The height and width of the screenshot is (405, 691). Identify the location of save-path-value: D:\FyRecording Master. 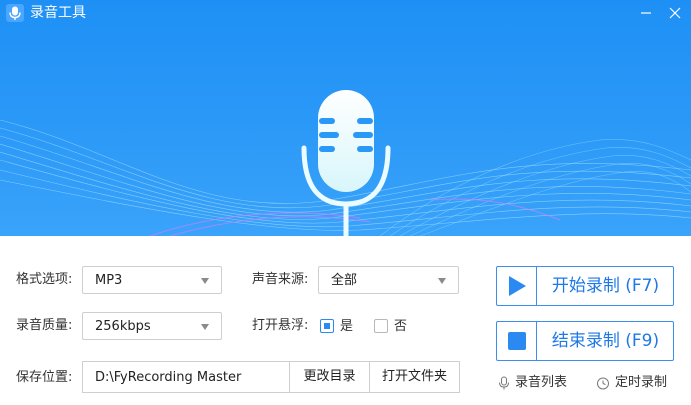
(168, 377).